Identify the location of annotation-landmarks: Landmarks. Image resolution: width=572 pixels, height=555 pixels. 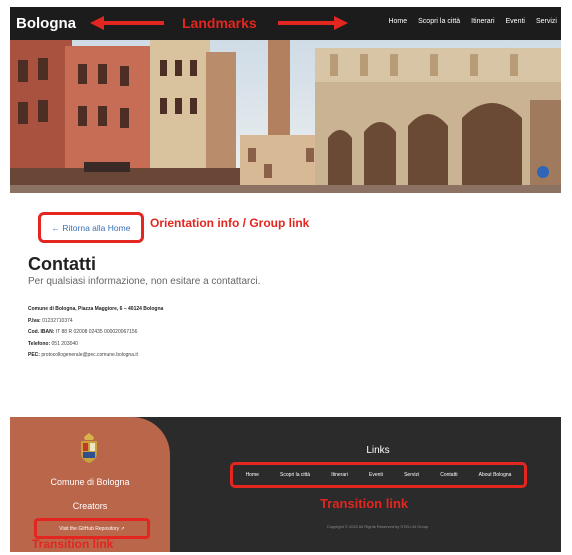
(219, 23).